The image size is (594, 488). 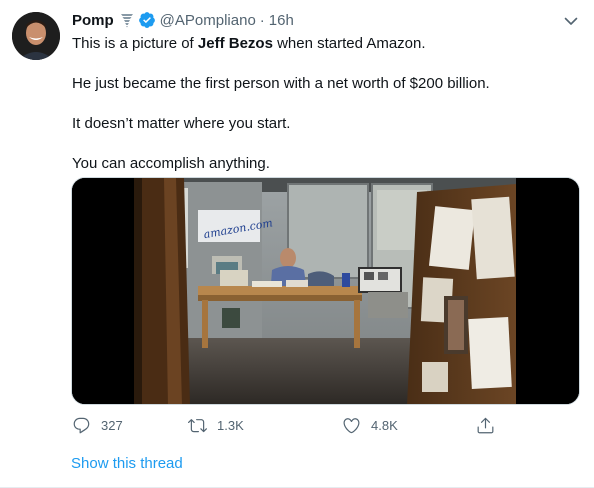 What do you see at coordinates (571, 21) in the screenshot?
I see `chevron-down-icon` at bounding box center [571, 21].